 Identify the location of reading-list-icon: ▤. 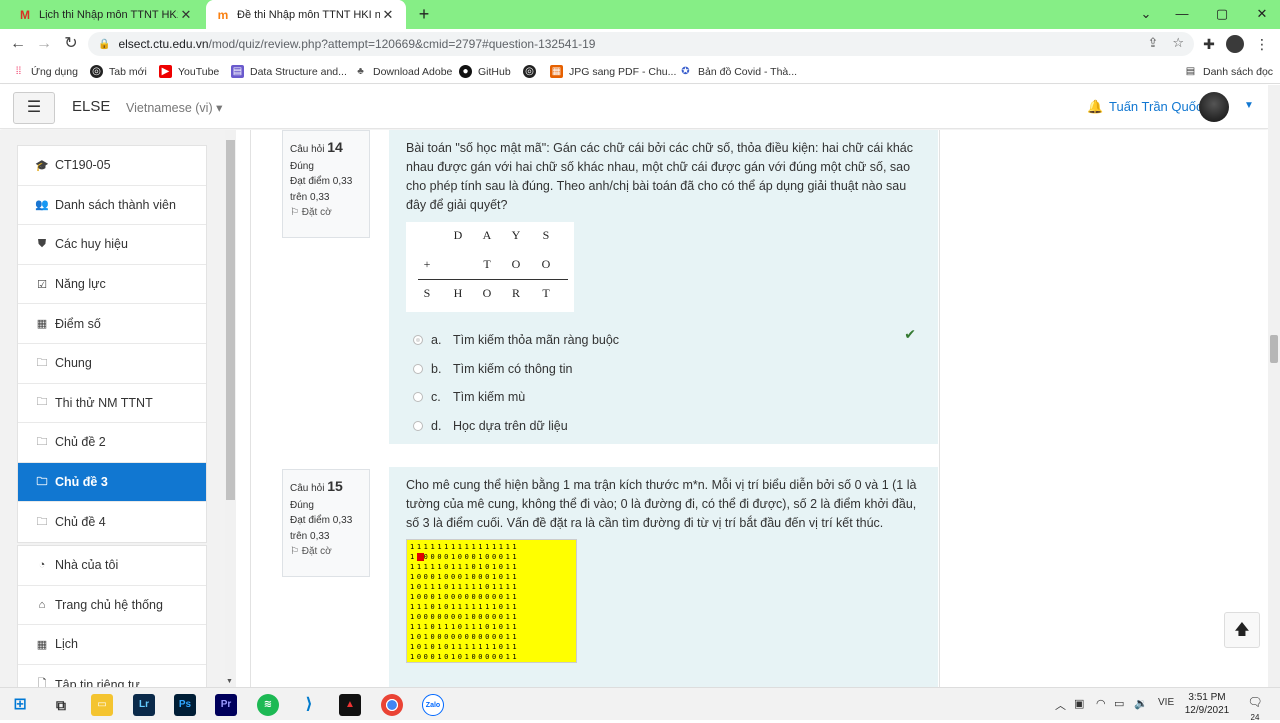
(1190, 71).